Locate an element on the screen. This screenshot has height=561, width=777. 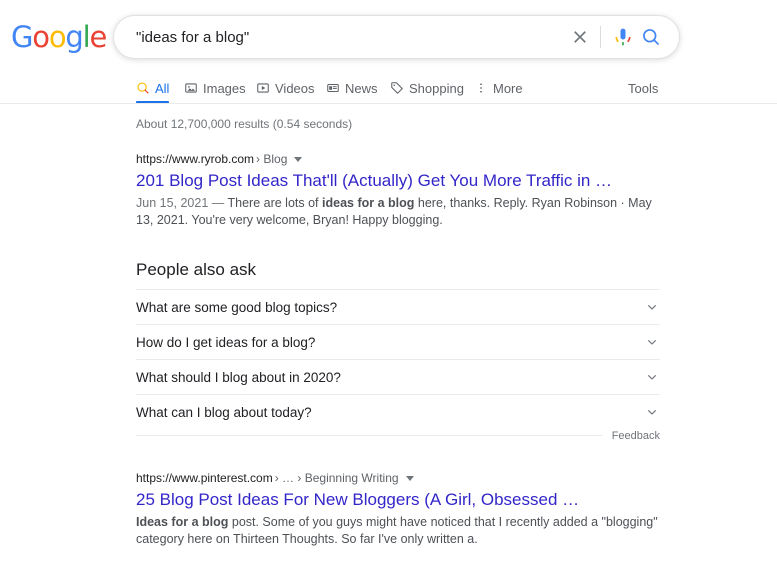
paa-question-label: What can I blog about today? is located at coordinates (224, 412).